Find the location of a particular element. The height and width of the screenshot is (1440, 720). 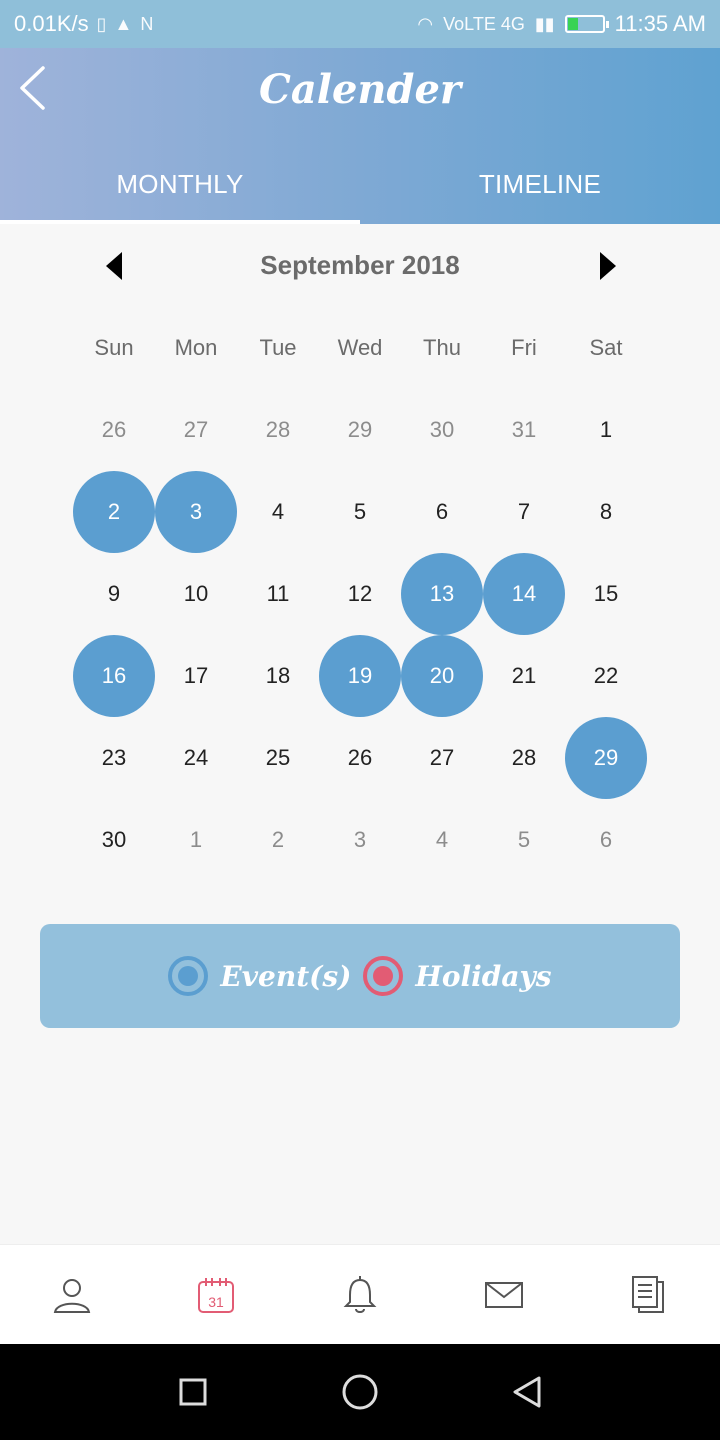

calendar-day: 30 is located at coordinates (114, 840).